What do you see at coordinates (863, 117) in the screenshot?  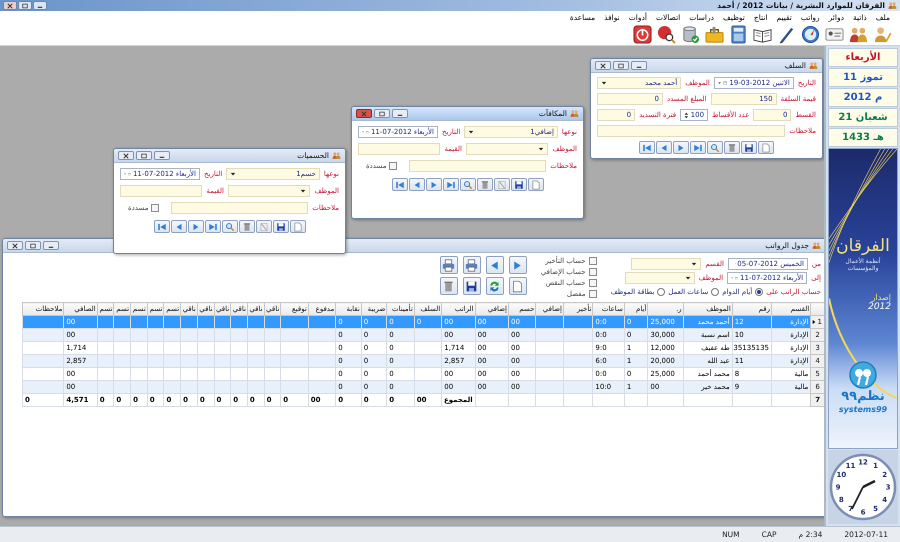 I see `date-label: شعبان 21` at bounding box center [863, 117].